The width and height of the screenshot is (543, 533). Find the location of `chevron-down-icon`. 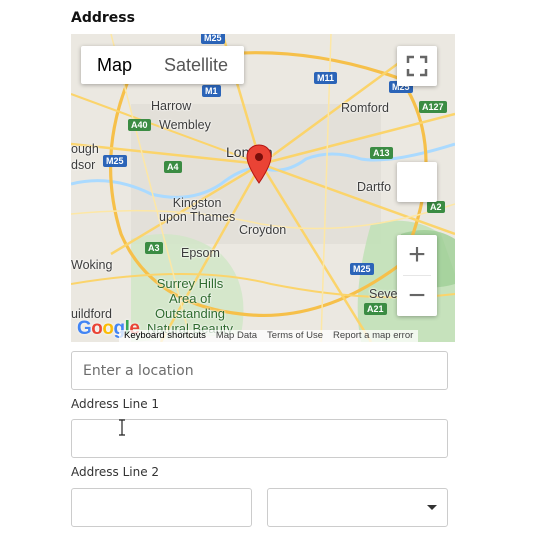

chevron-down-icon is located at coordinates (432, 507).